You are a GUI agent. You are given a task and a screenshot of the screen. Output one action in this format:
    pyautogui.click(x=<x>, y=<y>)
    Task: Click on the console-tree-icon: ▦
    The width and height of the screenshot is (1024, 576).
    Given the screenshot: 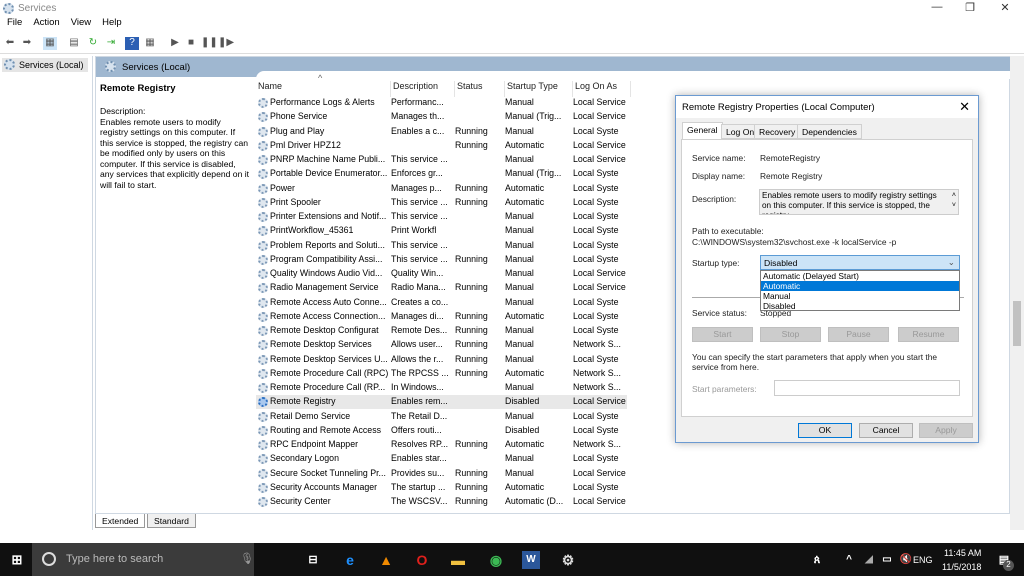 What is the action you would take?
    pyautogui.click(x=50, y=43)
    